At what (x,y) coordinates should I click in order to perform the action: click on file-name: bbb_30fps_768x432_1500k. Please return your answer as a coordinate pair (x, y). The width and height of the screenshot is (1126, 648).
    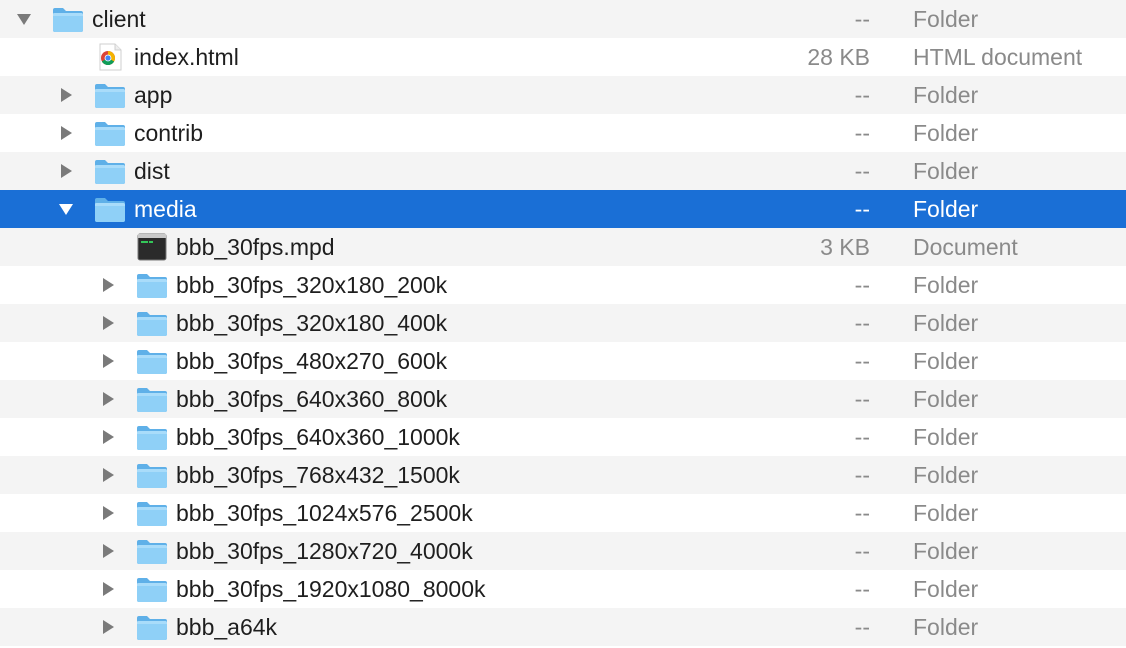
    Looking at the image, I should click on (318, 475).